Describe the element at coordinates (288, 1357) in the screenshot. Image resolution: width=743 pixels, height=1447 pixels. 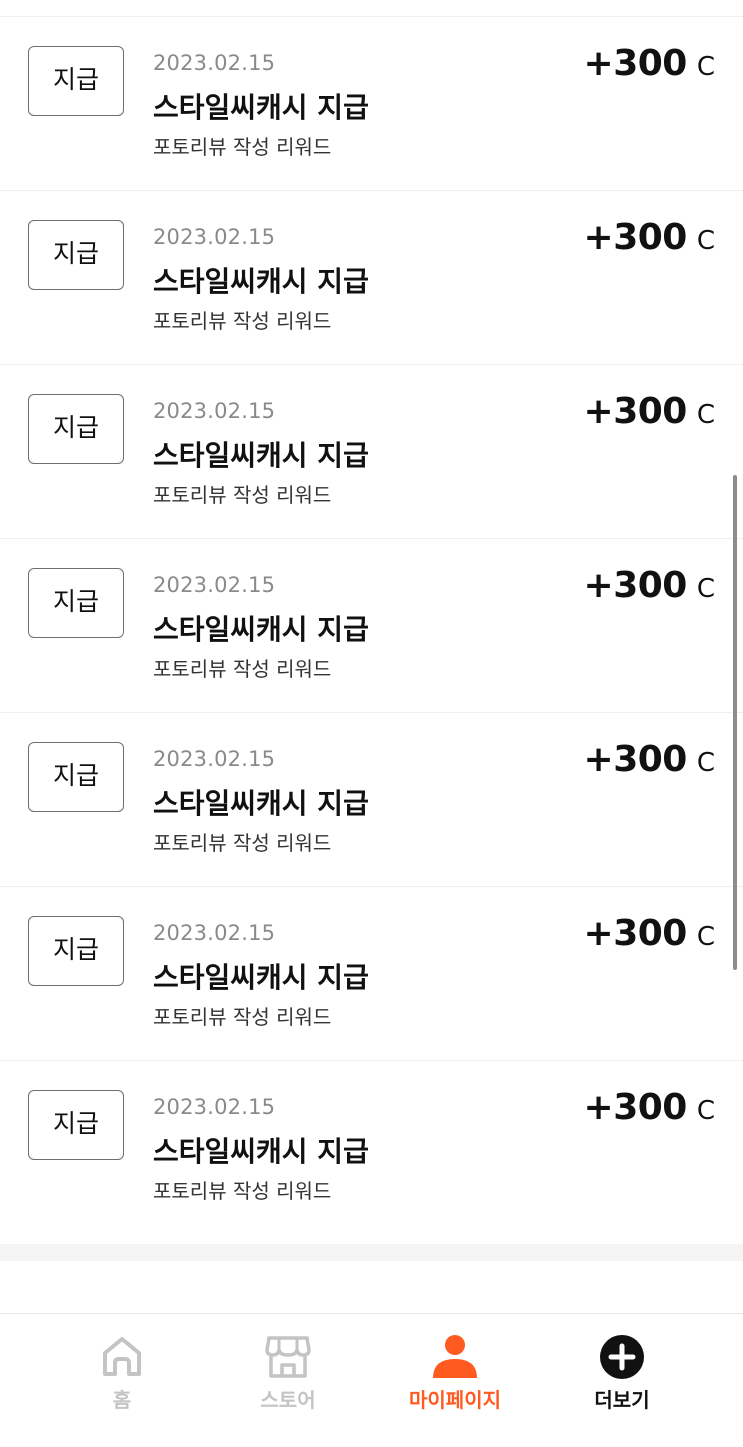
I see `store-icon` at that location.